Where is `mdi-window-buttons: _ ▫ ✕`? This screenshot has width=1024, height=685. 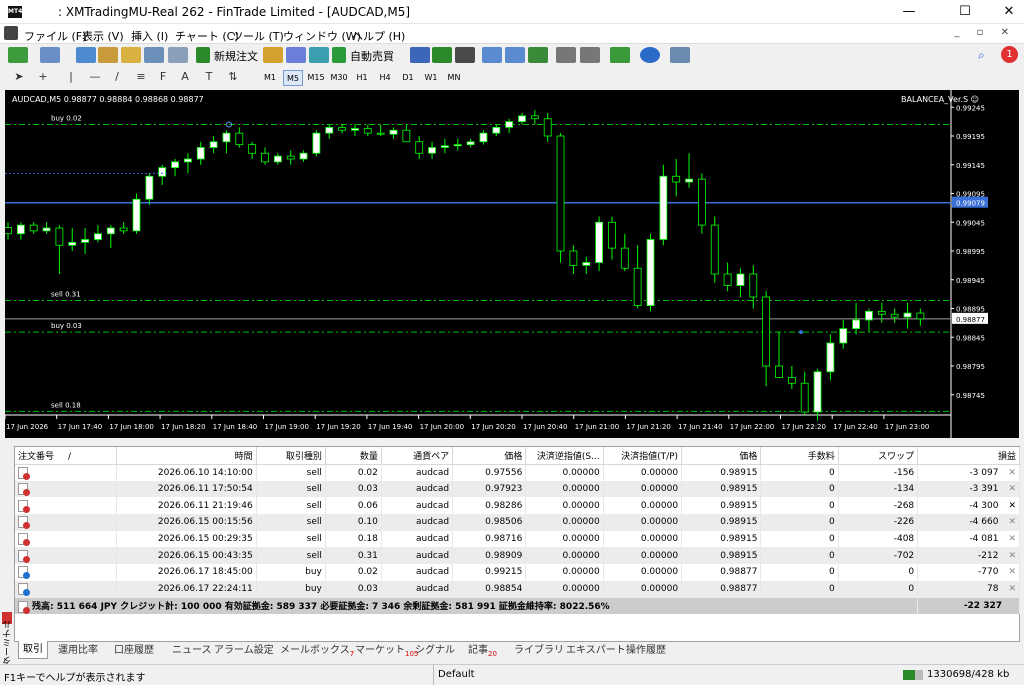 mdi-window-buttons: _ ▫ ✕ is located at coordinates (985, 32).